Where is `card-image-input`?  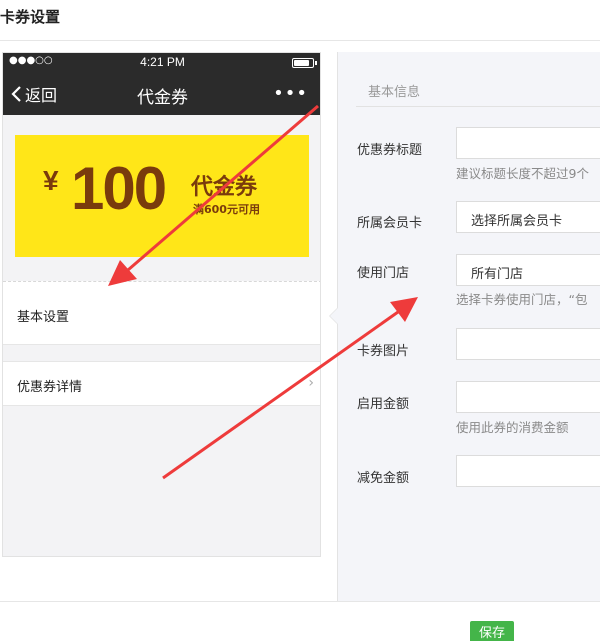
card-image-input is located at coordinates (528, 344).